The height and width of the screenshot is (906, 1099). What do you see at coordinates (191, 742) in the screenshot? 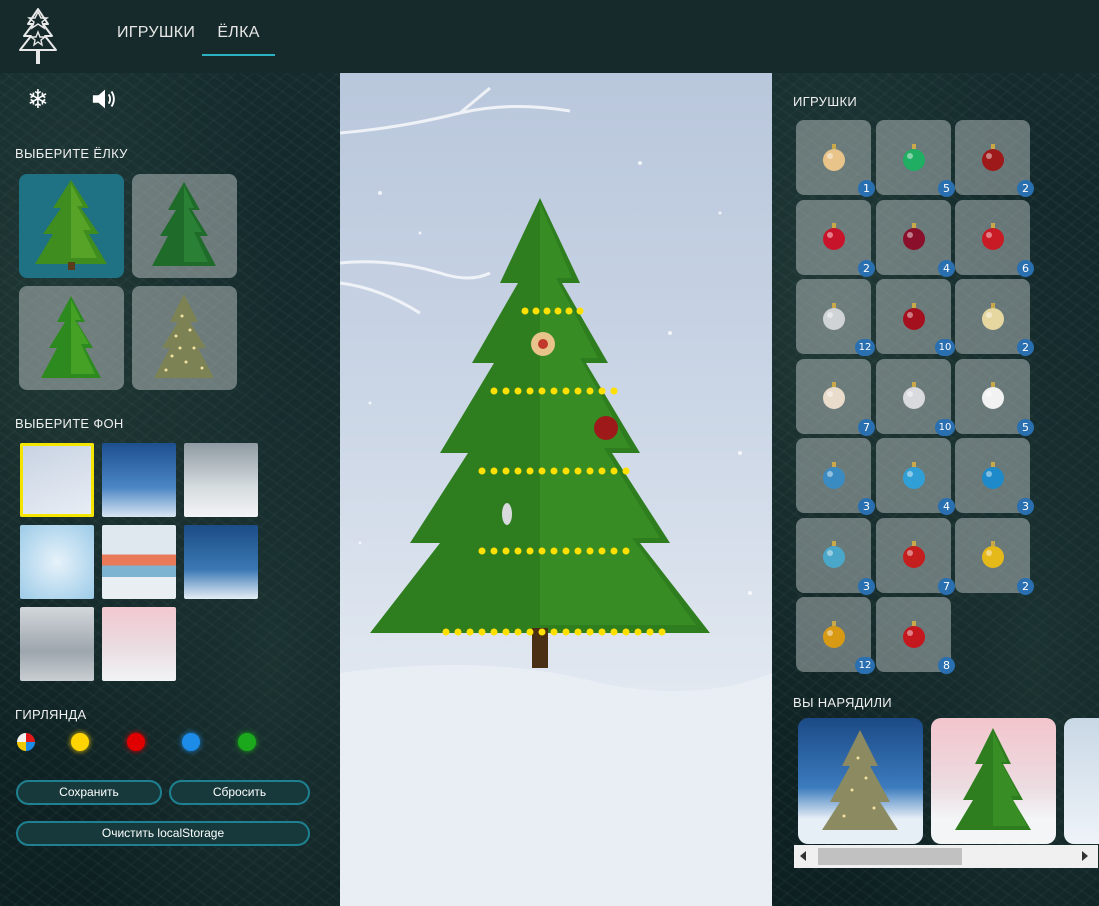
I see `garland-blue-button` at bounding box center [191, 742].